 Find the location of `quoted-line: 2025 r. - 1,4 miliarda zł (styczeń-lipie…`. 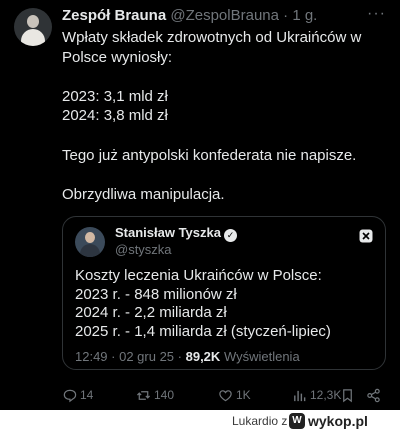

quoted-line: 2025 r. - 1,4 miliarda zł (styczeń-lipie… is located at coordinates (203, 331).